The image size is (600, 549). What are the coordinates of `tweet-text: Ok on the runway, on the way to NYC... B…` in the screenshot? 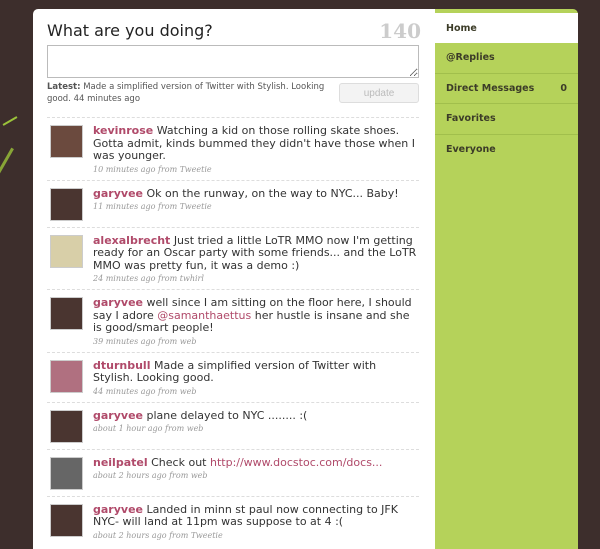 It's located at (272, 193).